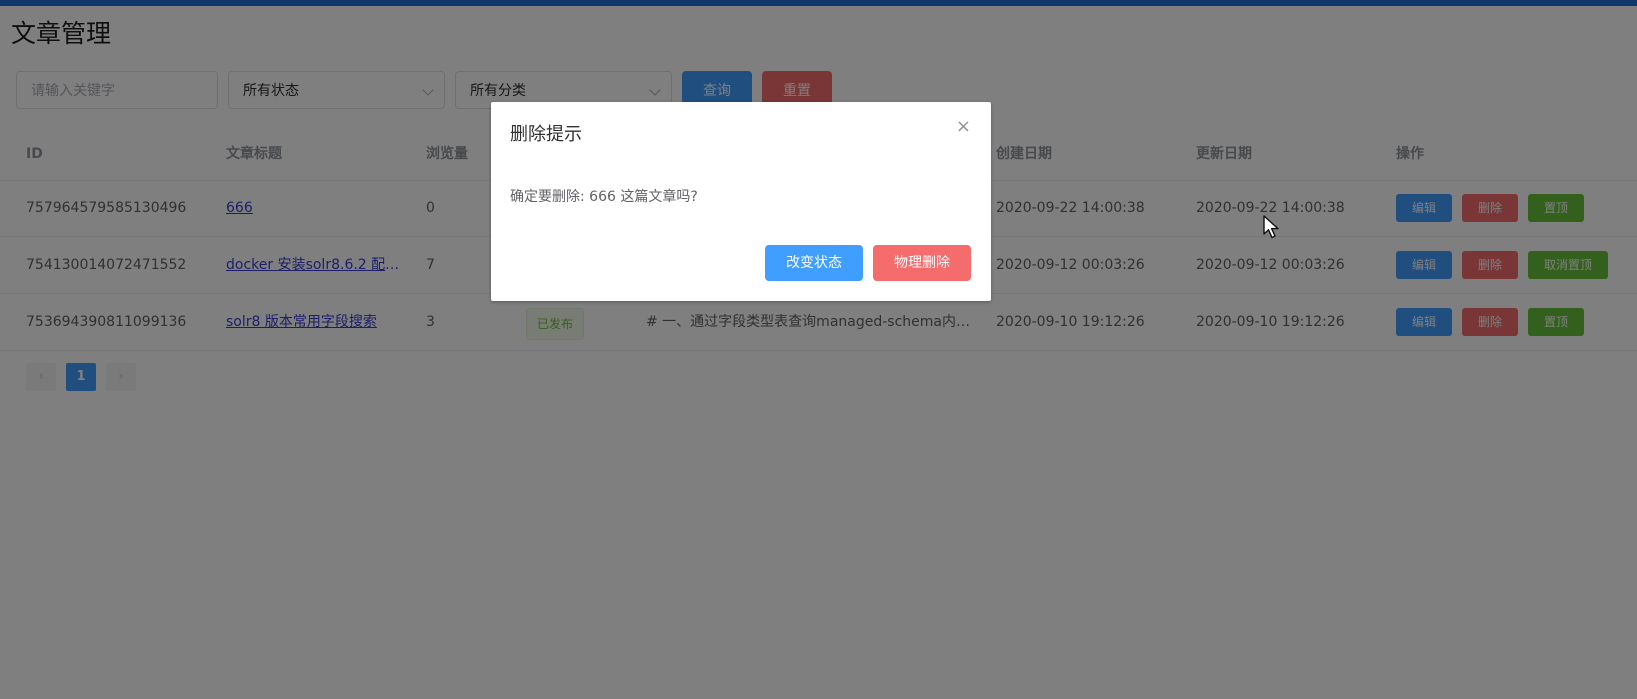 The height and width of the screenshot is (699, 1637). I want to click on close-icon: ×, so click(963, 126).